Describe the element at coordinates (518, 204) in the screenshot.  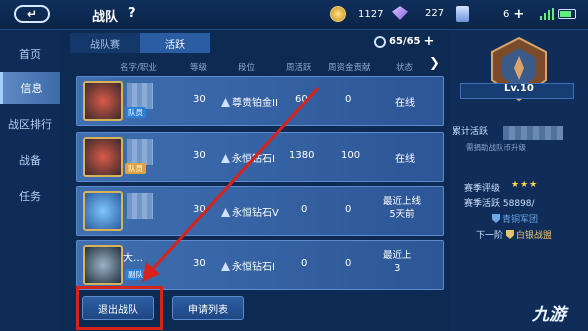
I see `season-active-value: 58898/` at that location.